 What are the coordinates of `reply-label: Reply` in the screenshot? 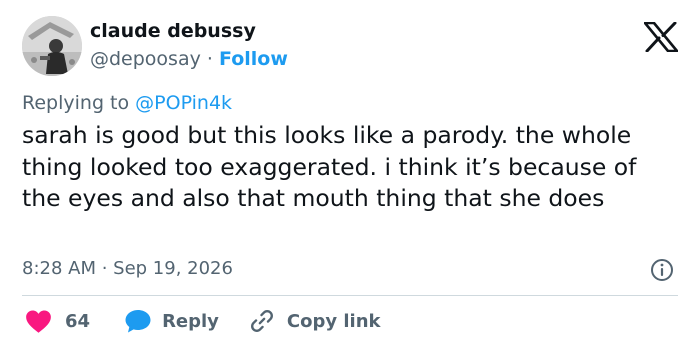 It's located at (190, 321).